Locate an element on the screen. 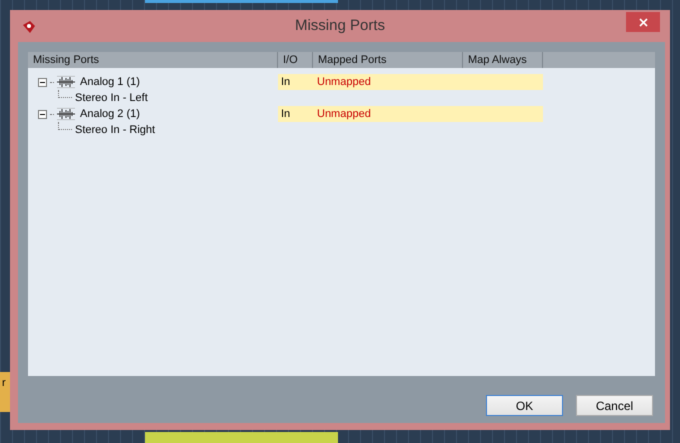  column-header: I/O is located at coordinates (295, 60).